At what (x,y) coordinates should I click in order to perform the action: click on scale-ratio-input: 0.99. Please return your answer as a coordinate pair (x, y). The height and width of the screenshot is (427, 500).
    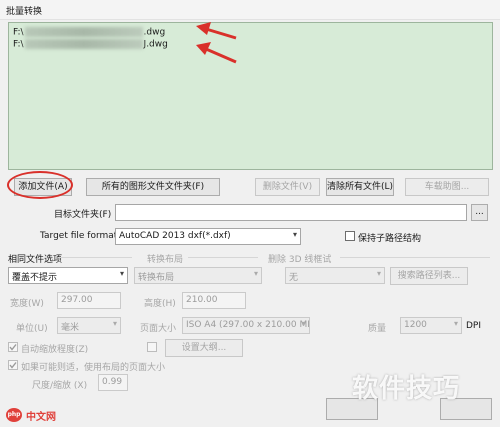
    Looking at the image, I should click on (113, 382).